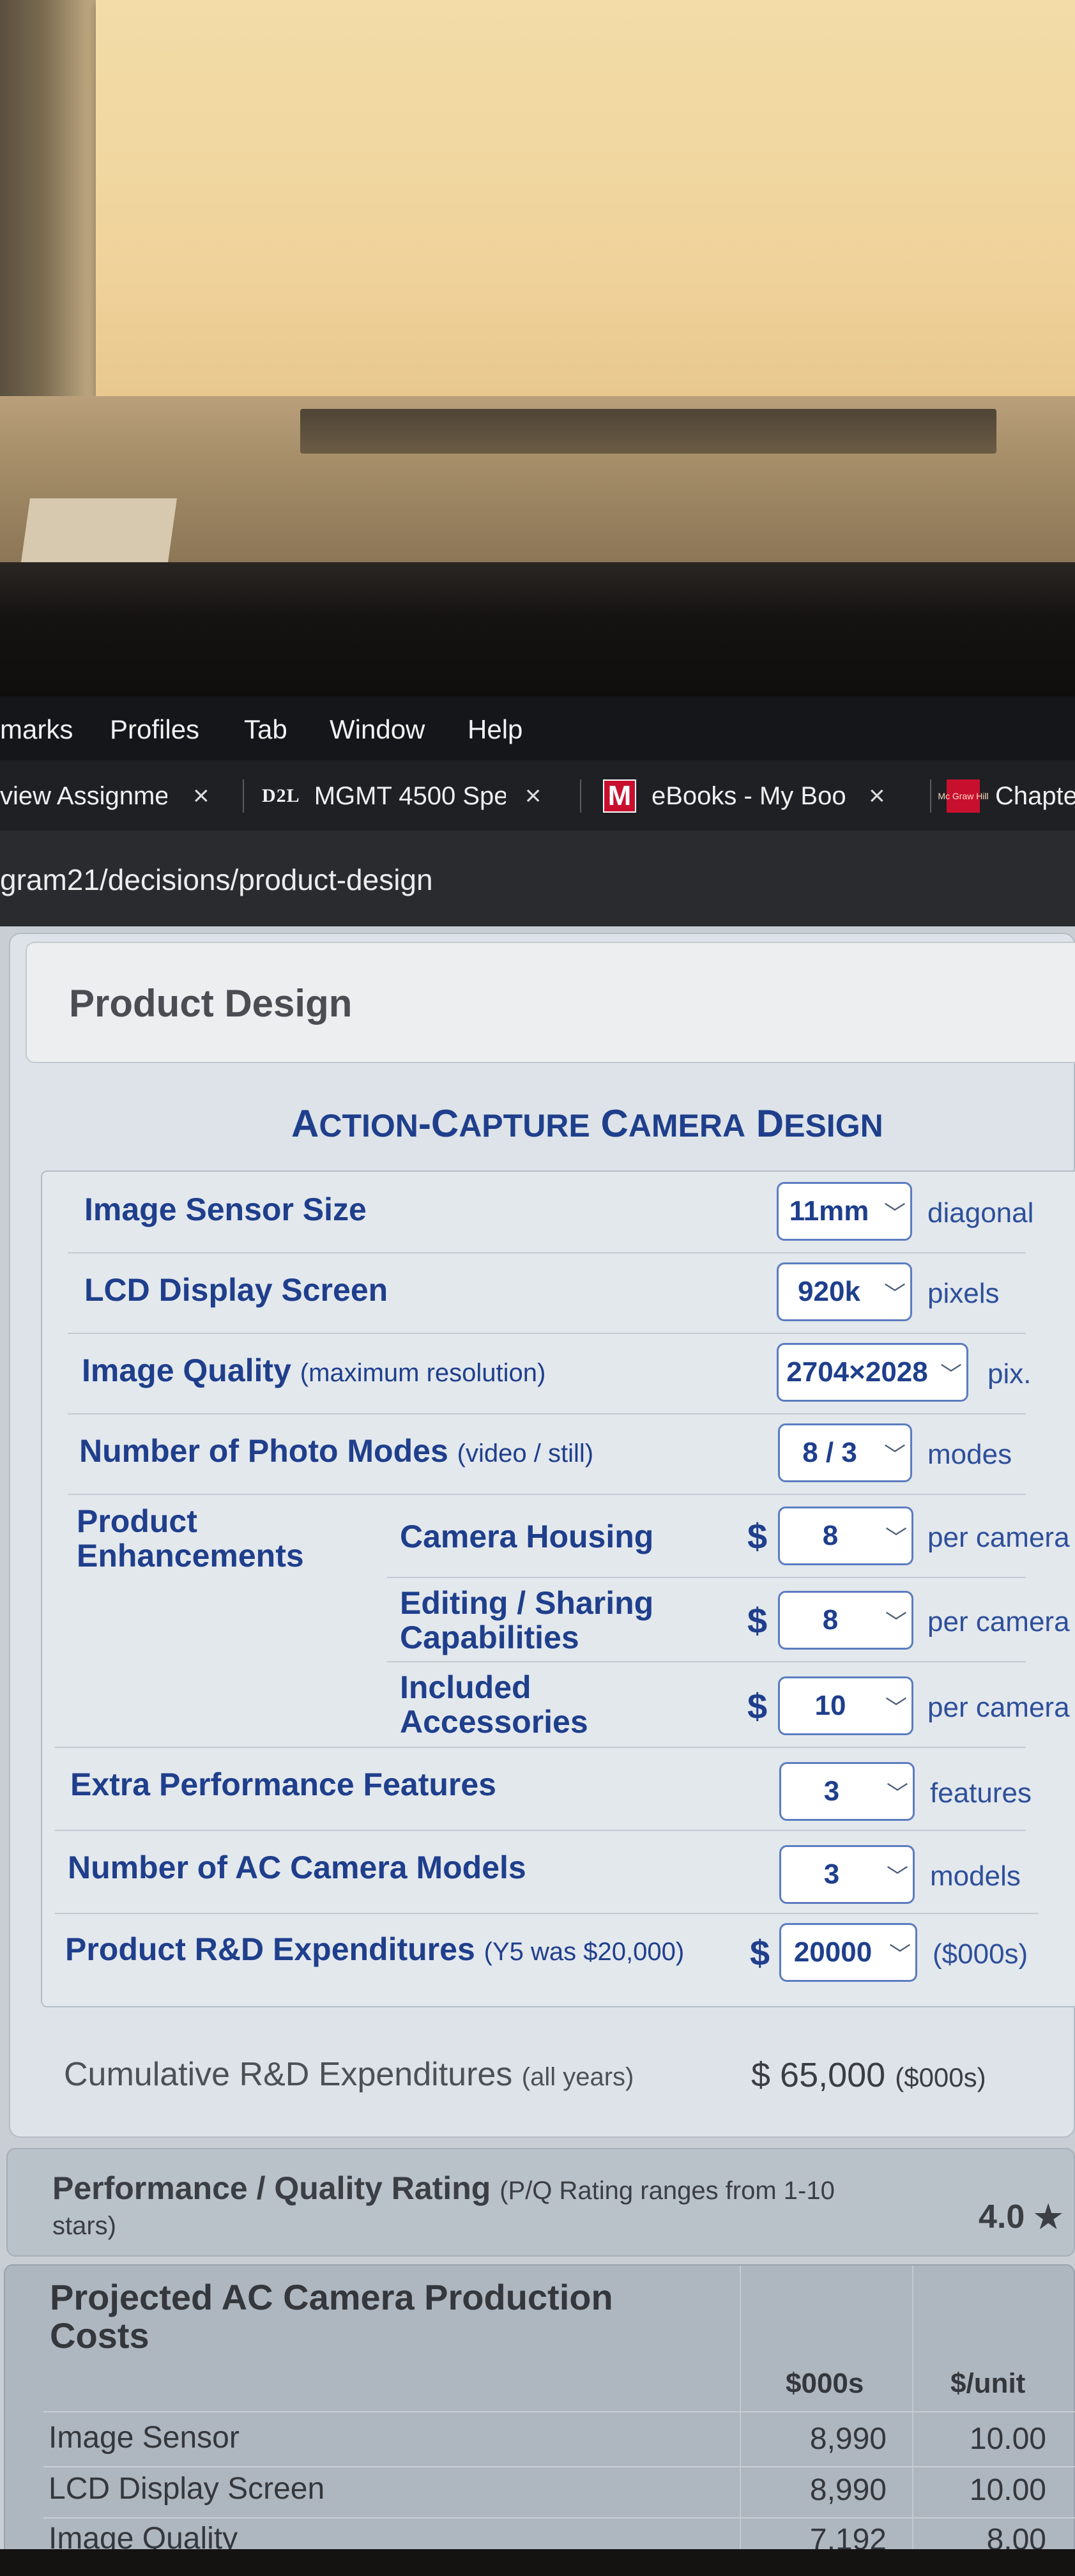 The width and height of the screenshot is (1075, 2576). I want to click on enhancements-group-label: Product Enhancements, so click(190, 1538).